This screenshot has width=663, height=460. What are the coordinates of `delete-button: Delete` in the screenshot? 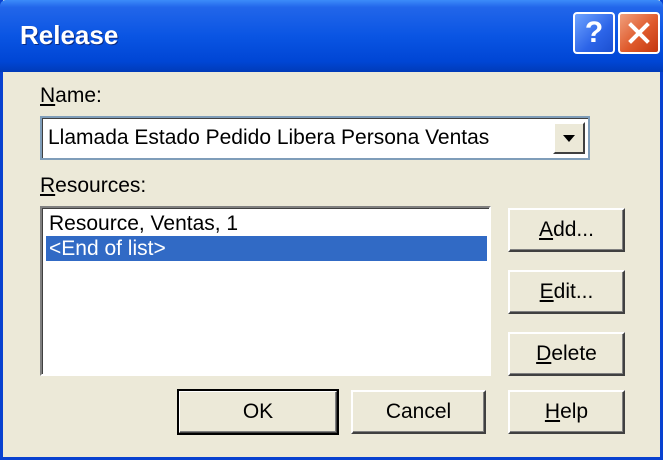 It's located at (566, 354).